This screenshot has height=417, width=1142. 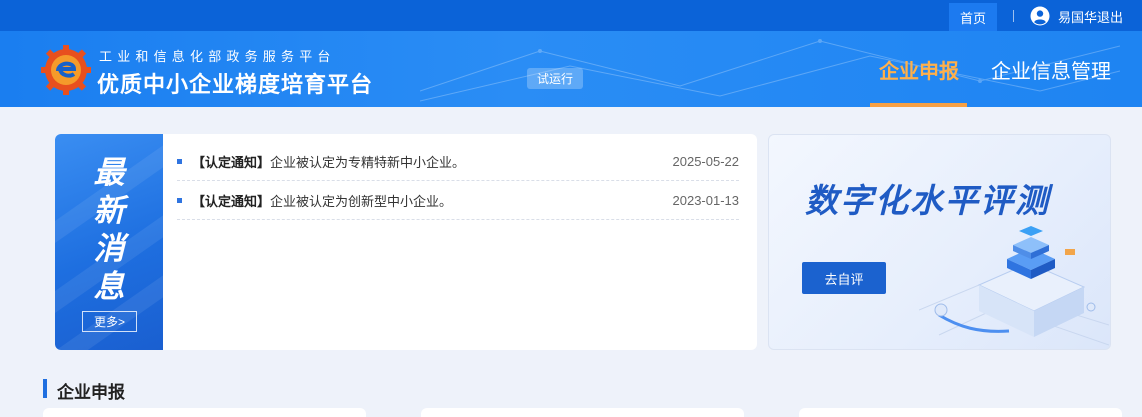 I want to click on self-evaluation-button: 去自评, so click(x=844, y=278).